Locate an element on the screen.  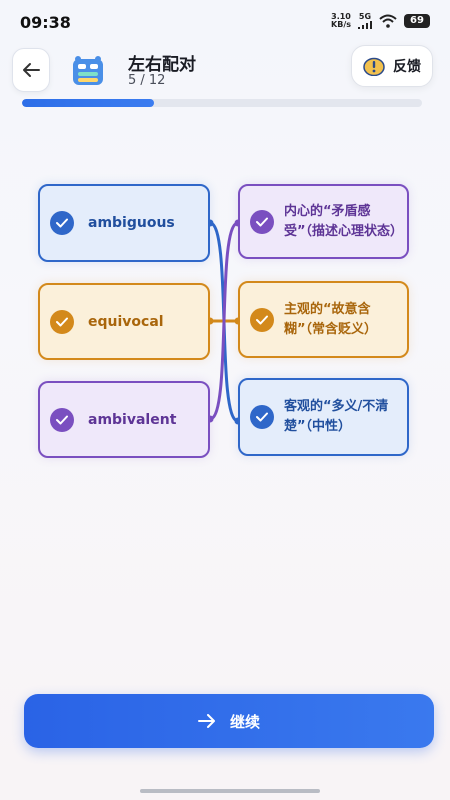
right-card-multiple-meanings: 客观的“多义/不清楚”（中性） is located at coordinates (323, 417).